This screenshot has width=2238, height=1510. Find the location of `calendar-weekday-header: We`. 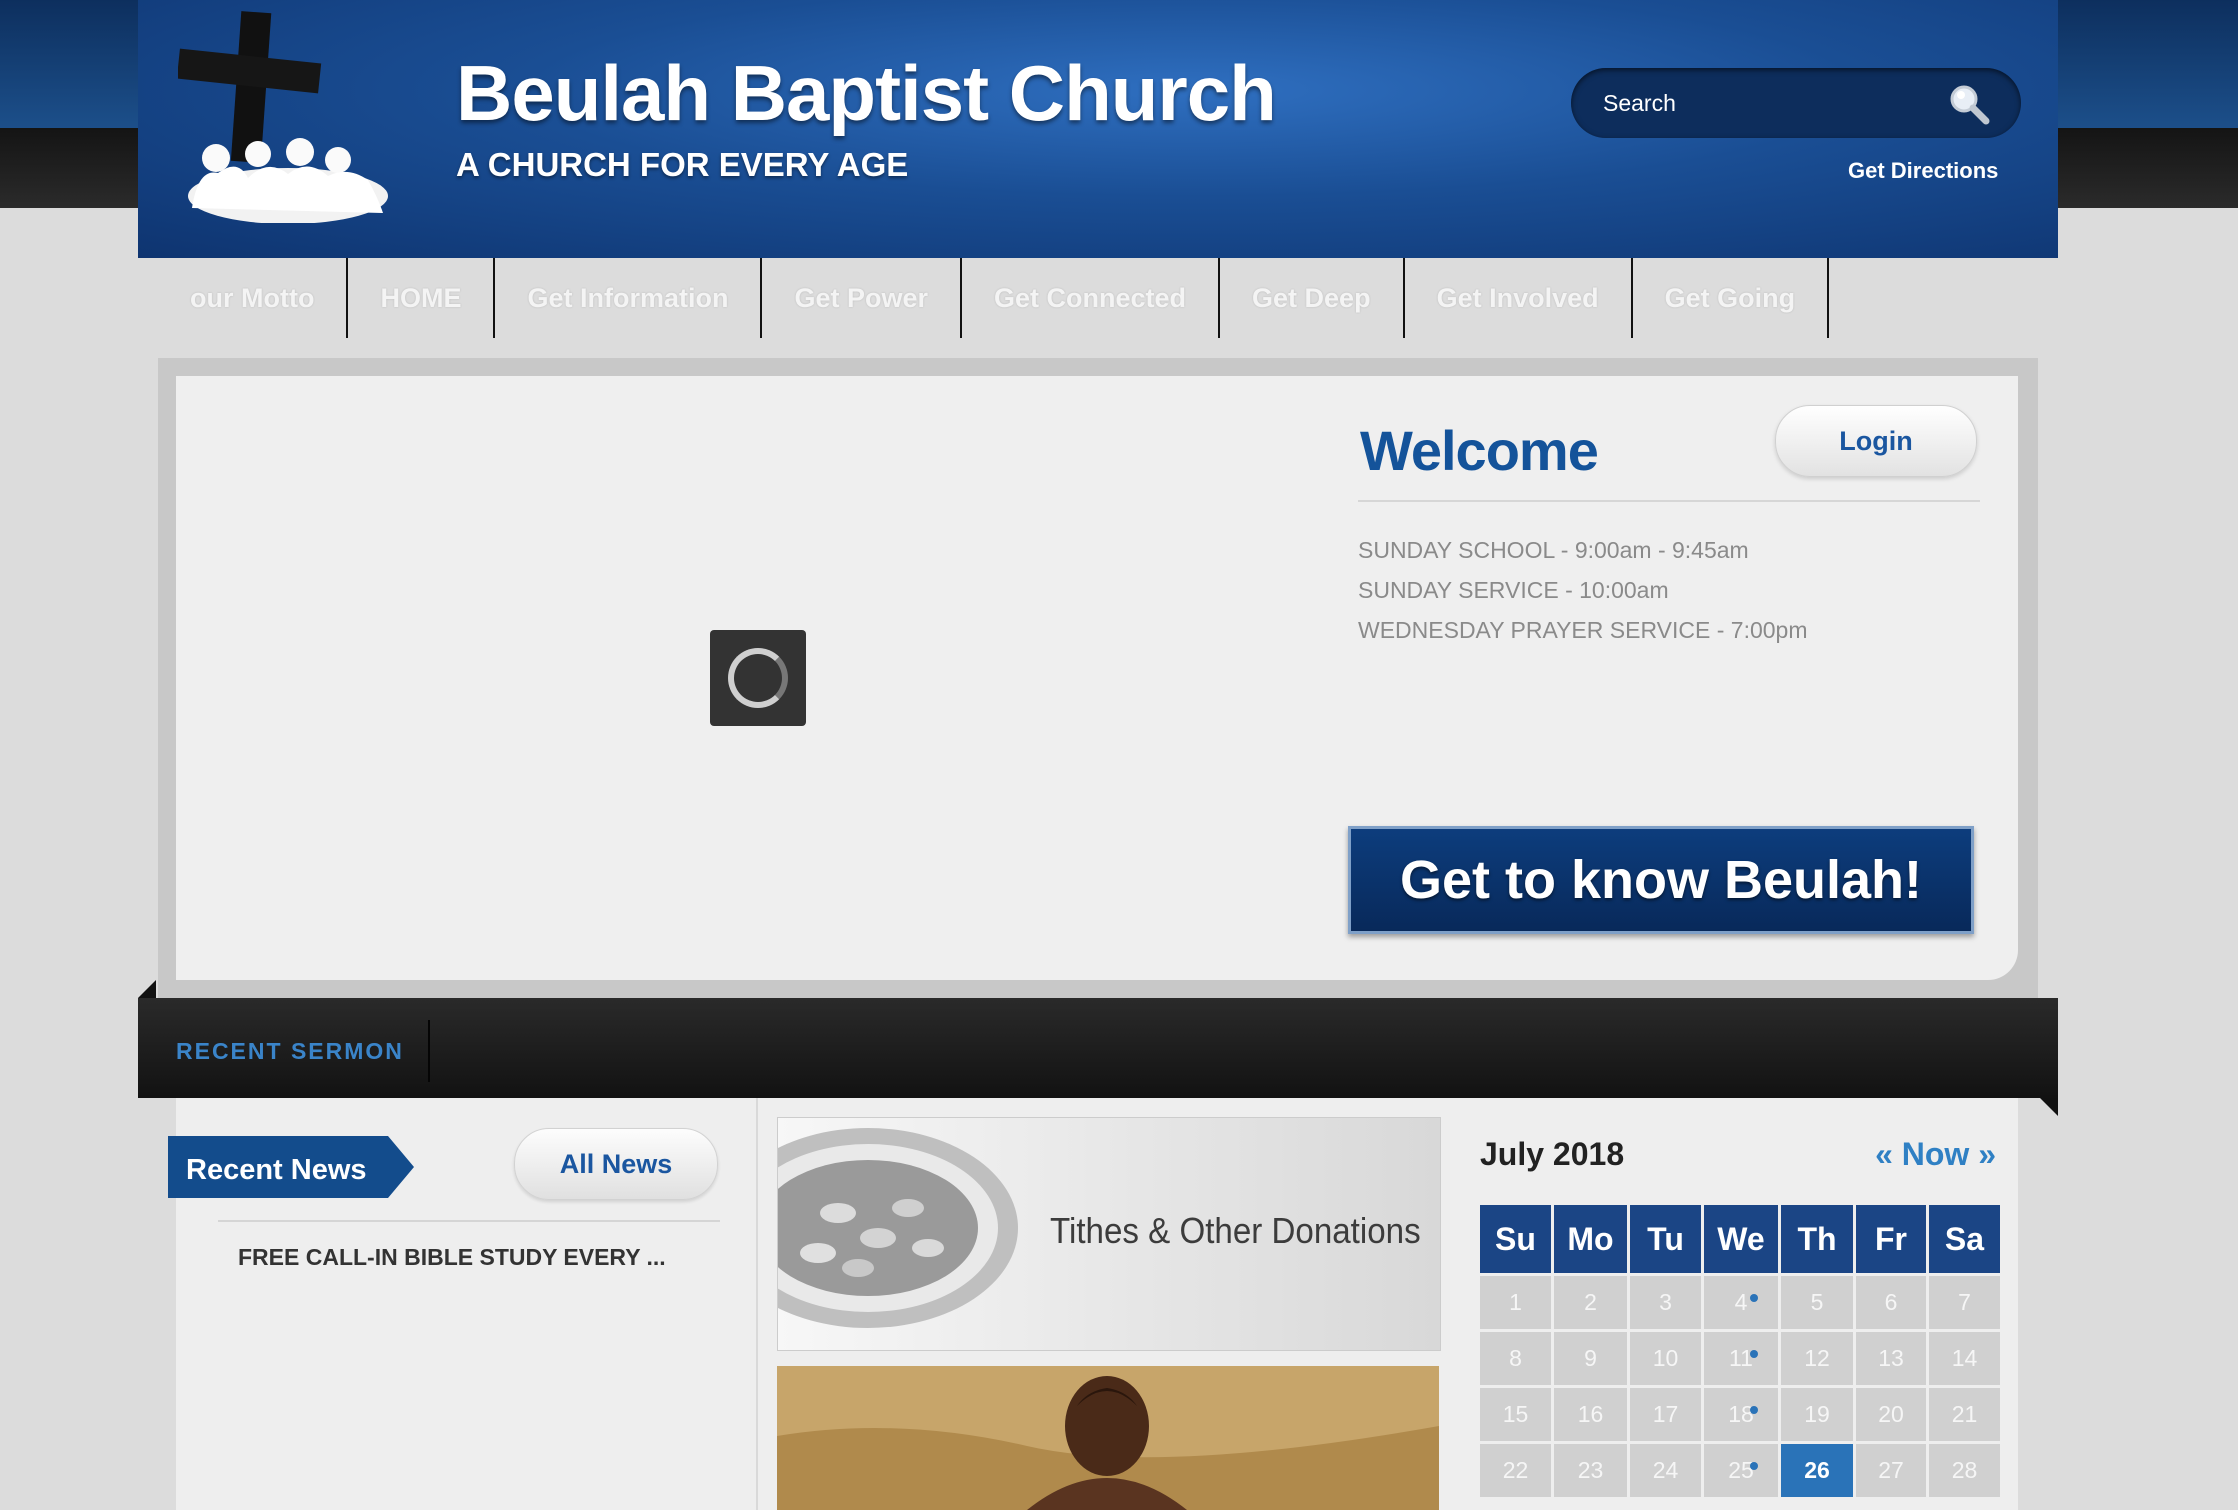

calendar-weekday-header: We is located at coordinates (1741, 1239).